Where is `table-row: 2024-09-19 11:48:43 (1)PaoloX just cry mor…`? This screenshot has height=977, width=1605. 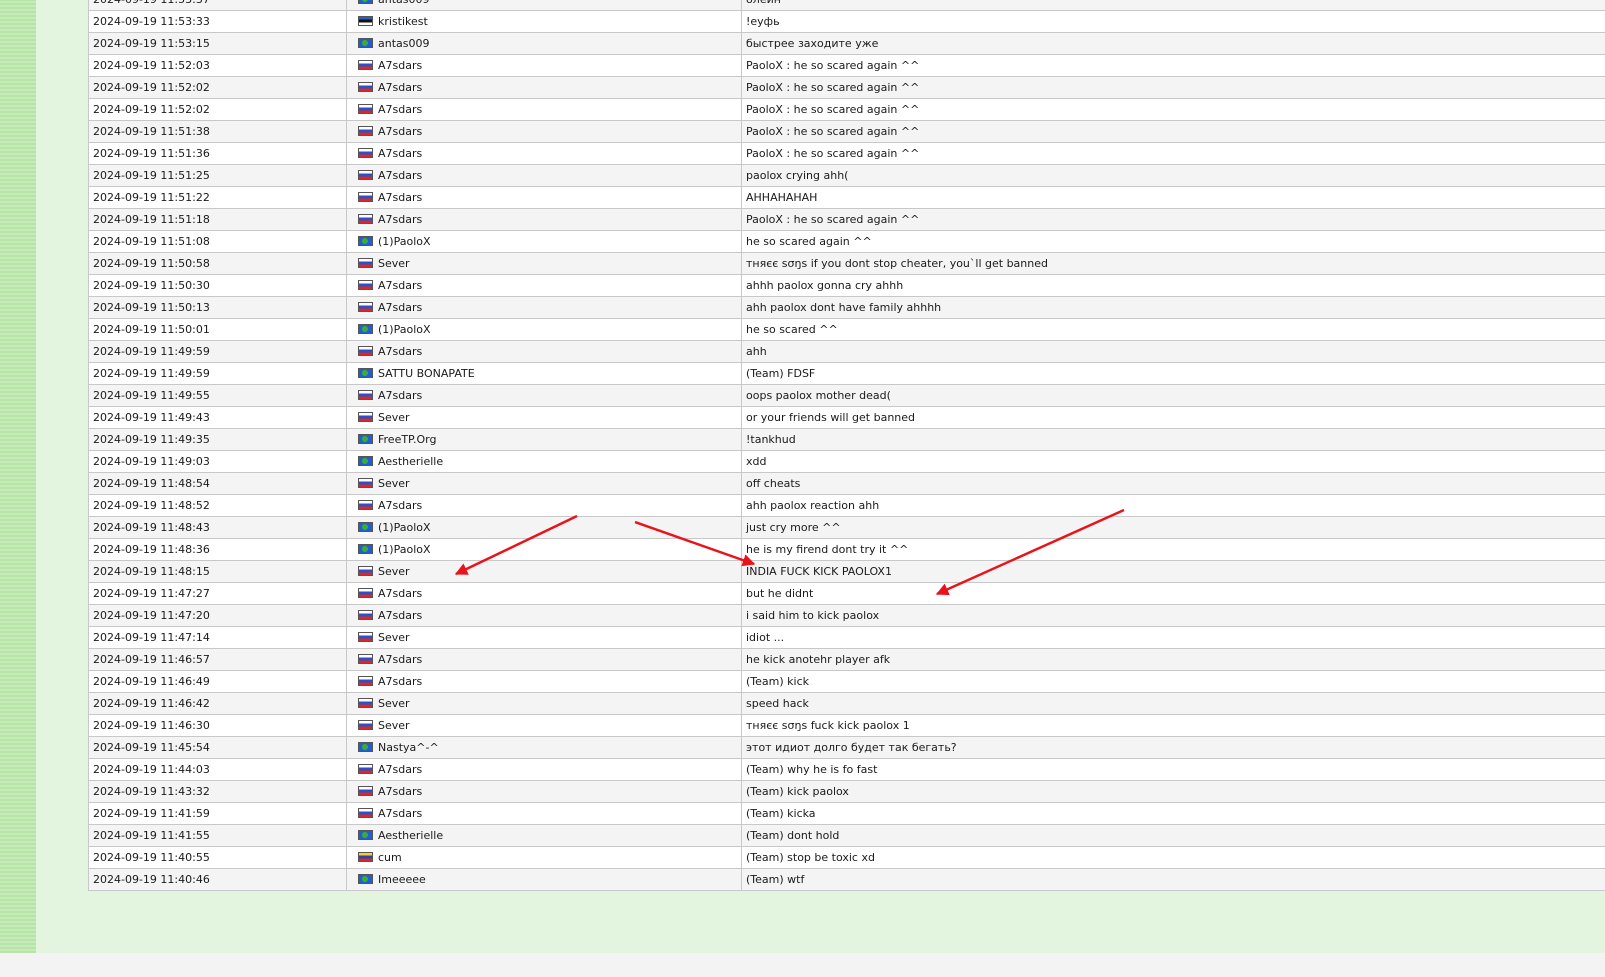
table-row: 2024-09-19 11:48:43 (1)PaoloX just cry mor… is located at coordinates (846, 527).